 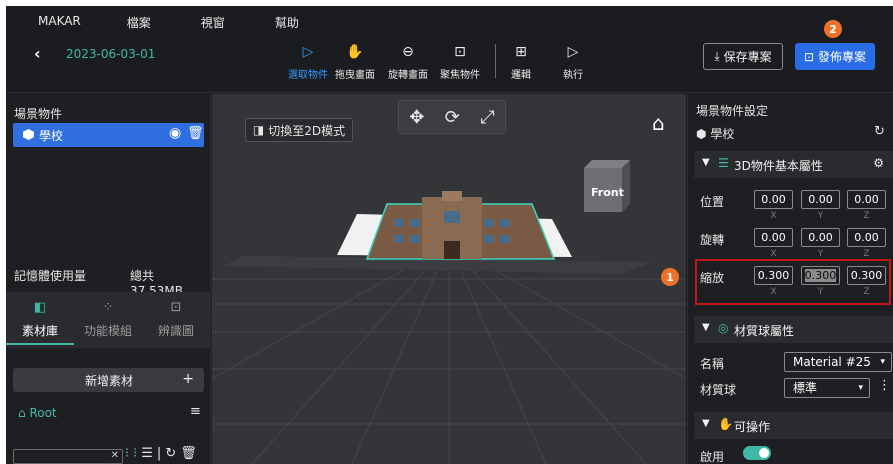 What do you see at coordinates (51, 136) in the screenshot?
I see `scene-item-label: 學校` at bounding box center [51, 136].